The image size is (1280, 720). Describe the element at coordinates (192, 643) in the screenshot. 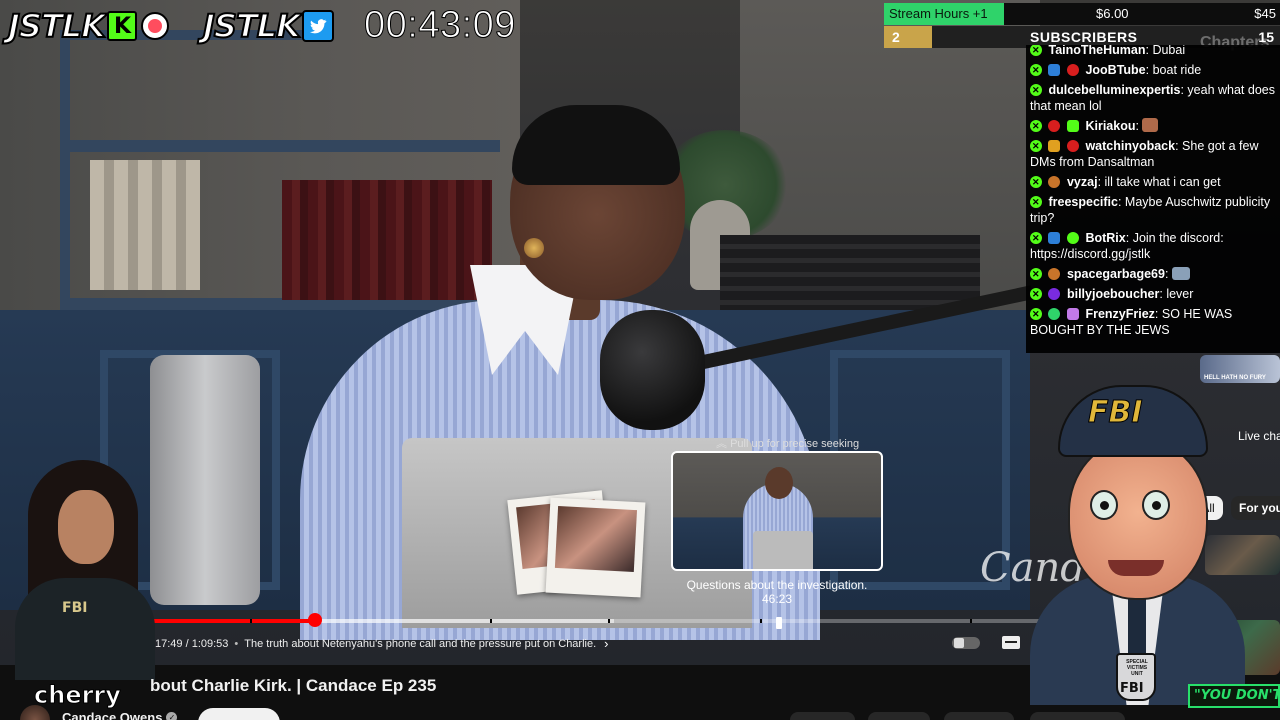

I see `time-display: 17:49 / 1:09:53` at that location.